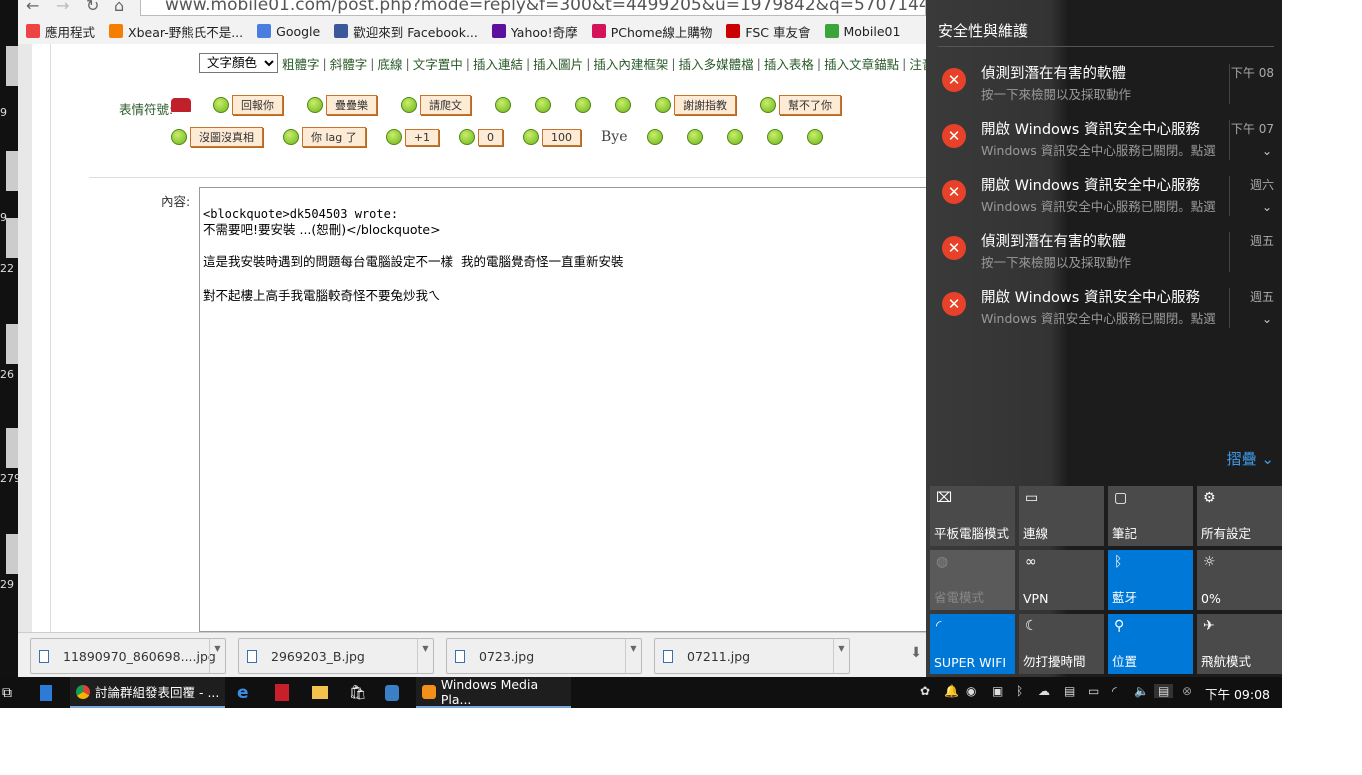  Describe the element at coordinates (1044, 691) in the screenshot. I see `onedrive-icon: ☁` at that location.